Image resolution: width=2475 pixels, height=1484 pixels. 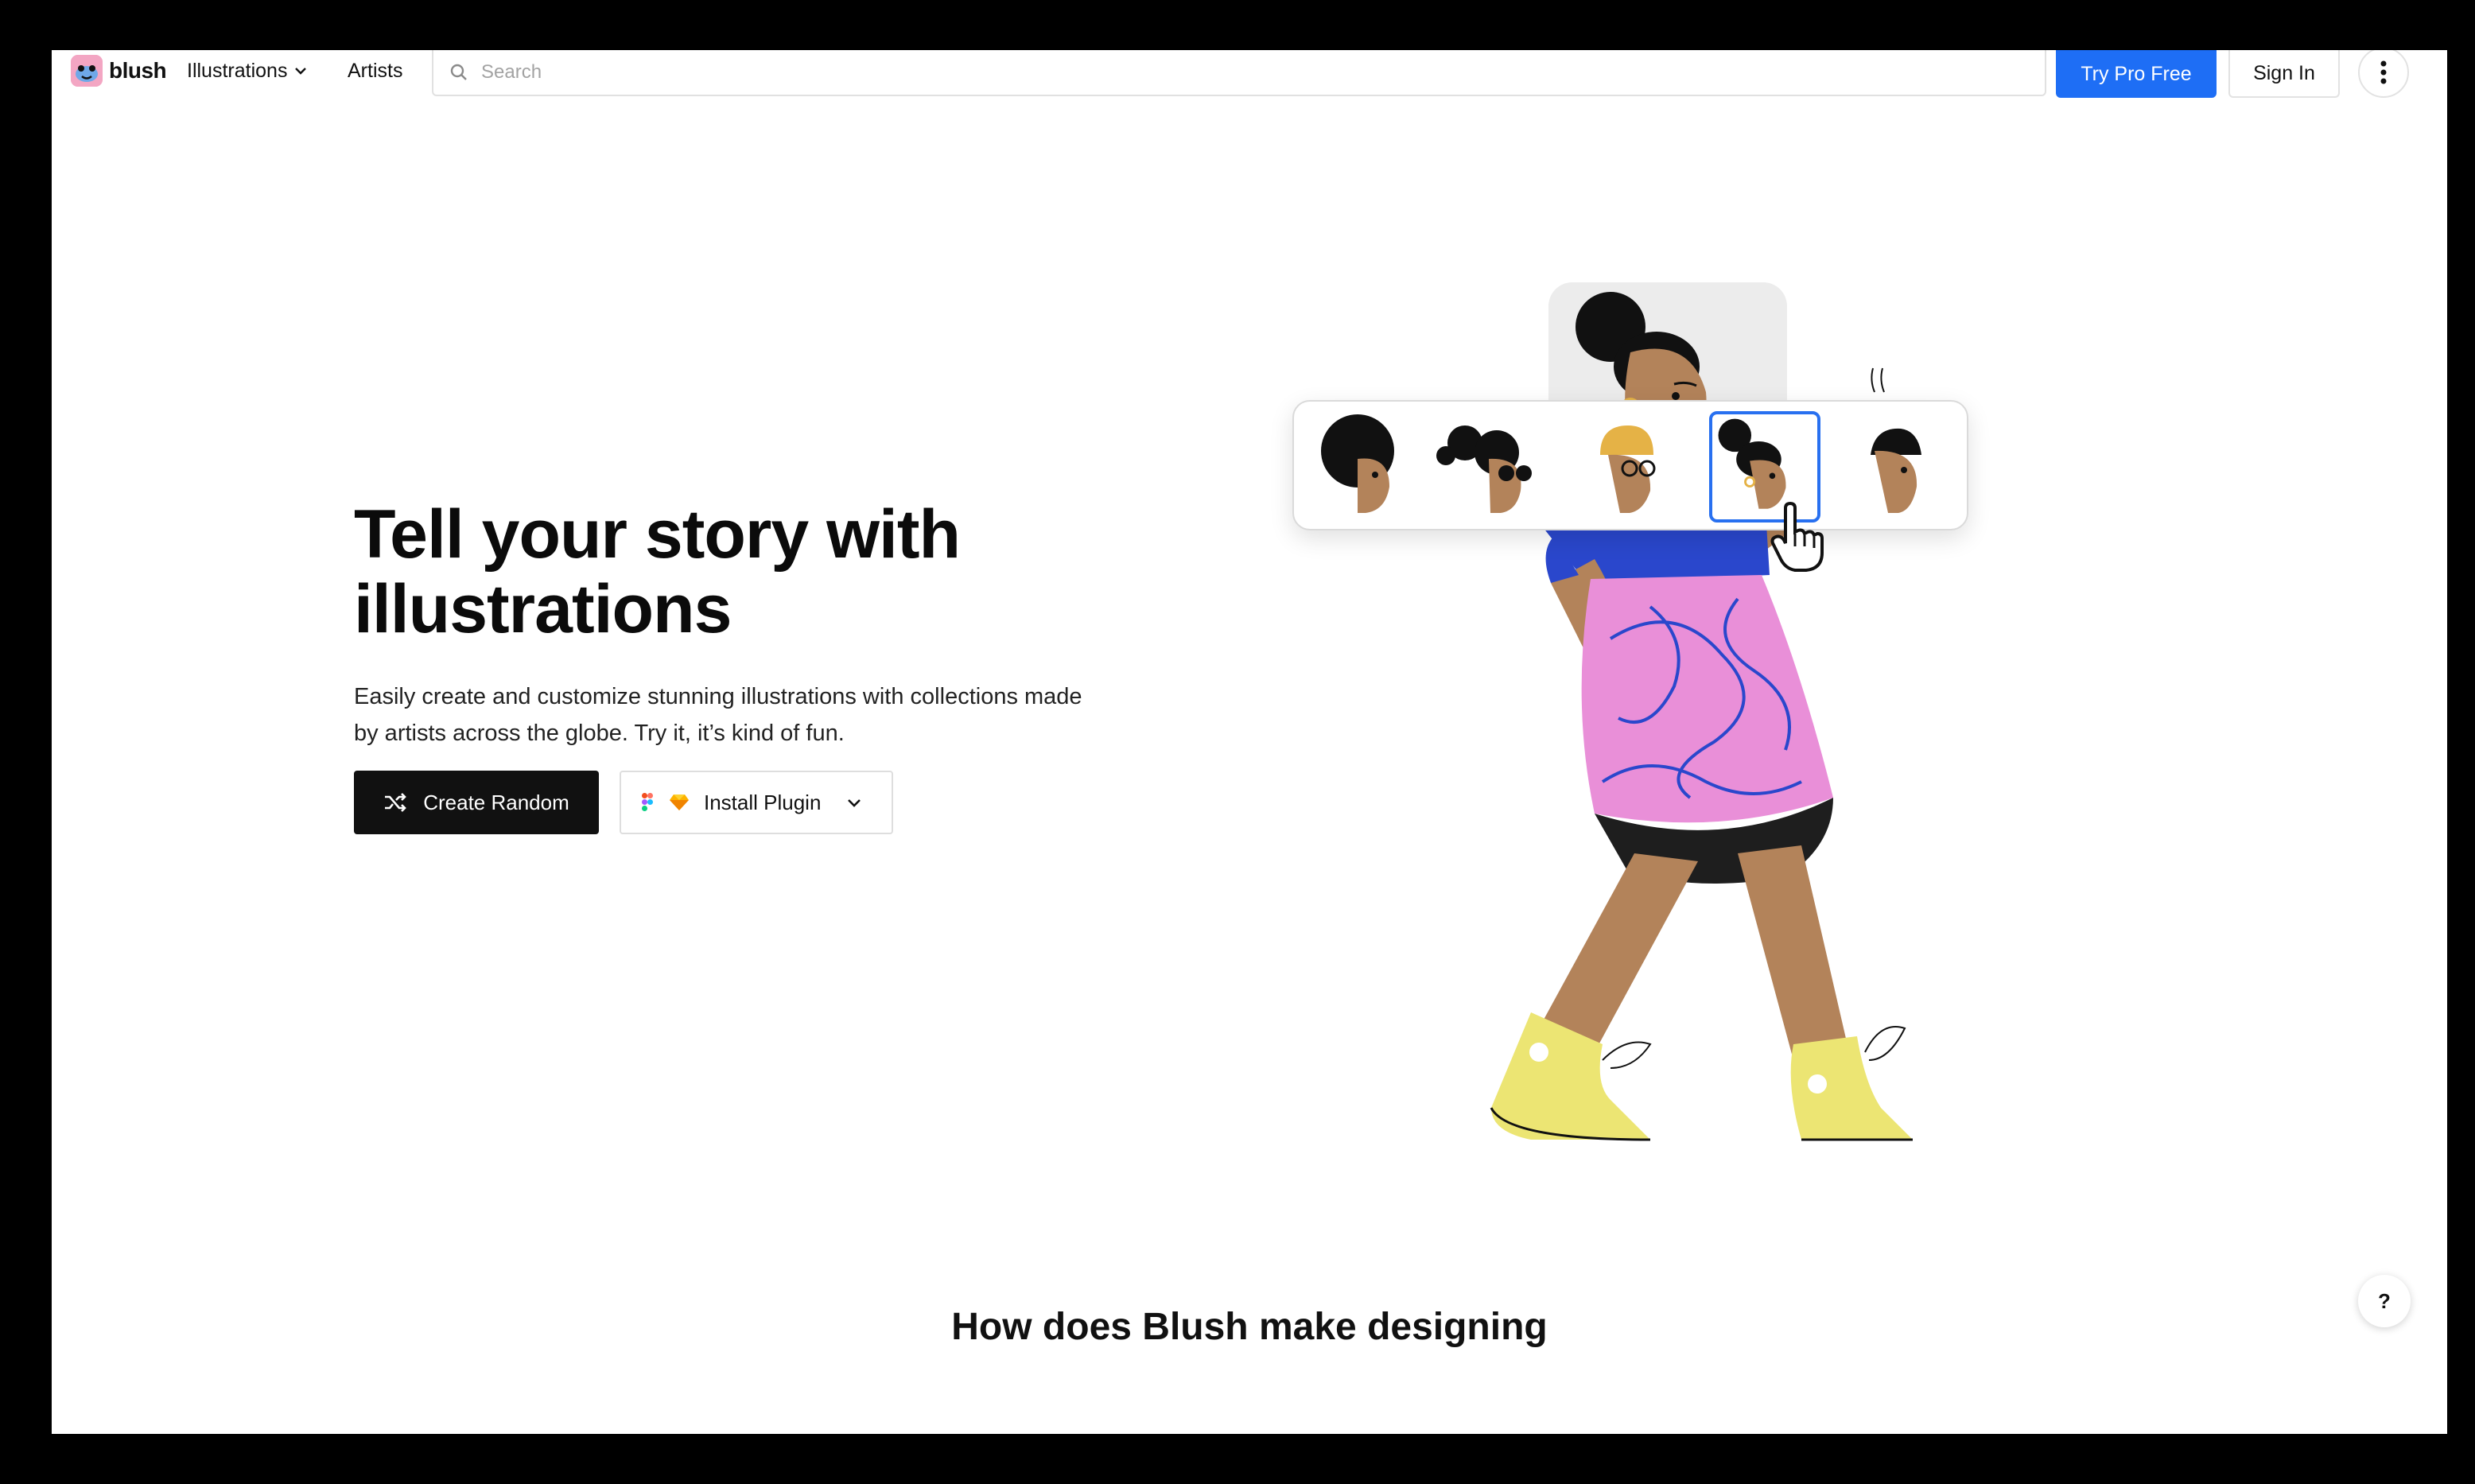 What do you see at coordinates (1620, 467) in the screenshot?
I see `avatar-option-beanie` at bounding box center [1620, 467].